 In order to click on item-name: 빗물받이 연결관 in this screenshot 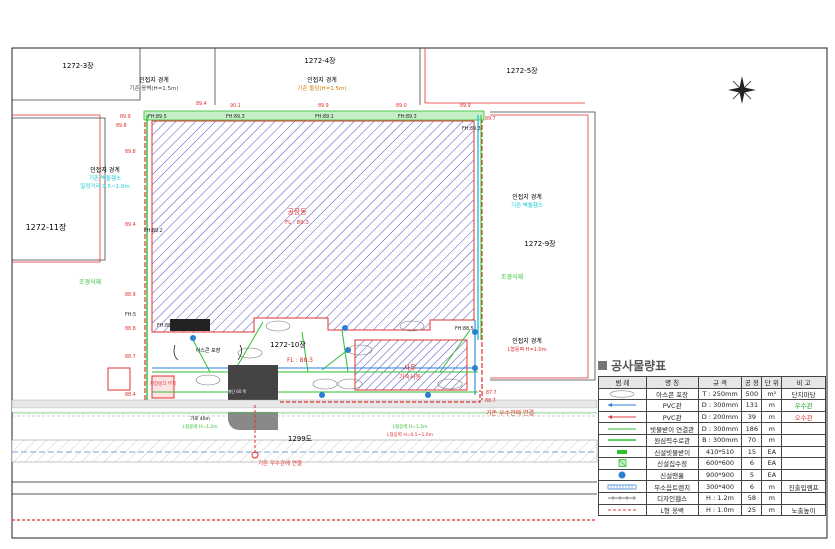, I will do `click(672, 428)`.